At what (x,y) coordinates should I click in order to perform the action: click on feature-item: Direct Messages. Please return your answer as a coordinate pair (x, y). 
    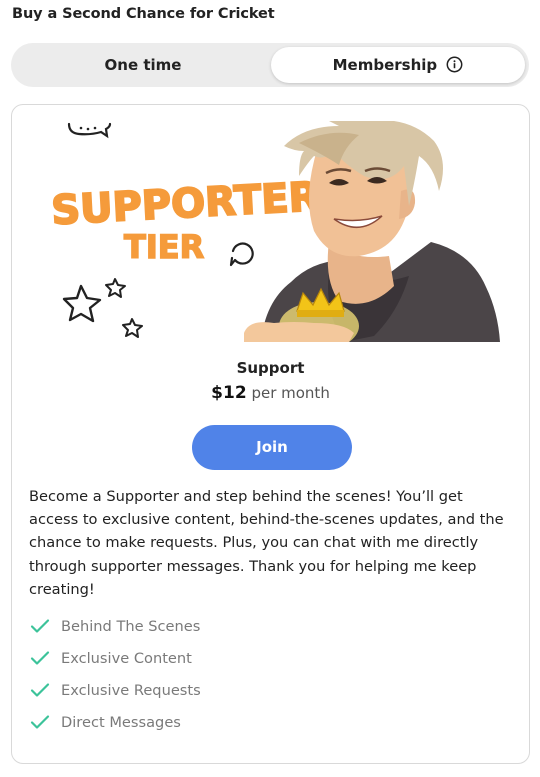
    Looking at the image, I should click on (272, 727).